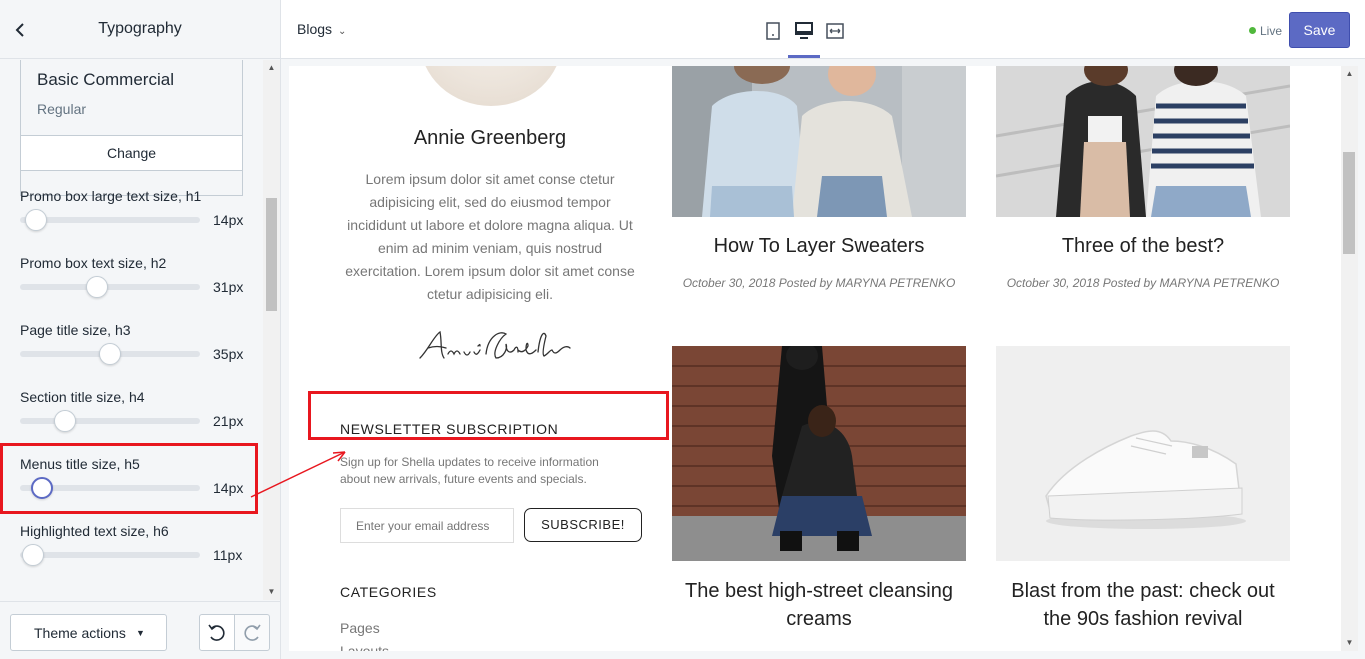  I want to click on post-image-layered-sweaters, so click(819, 141).